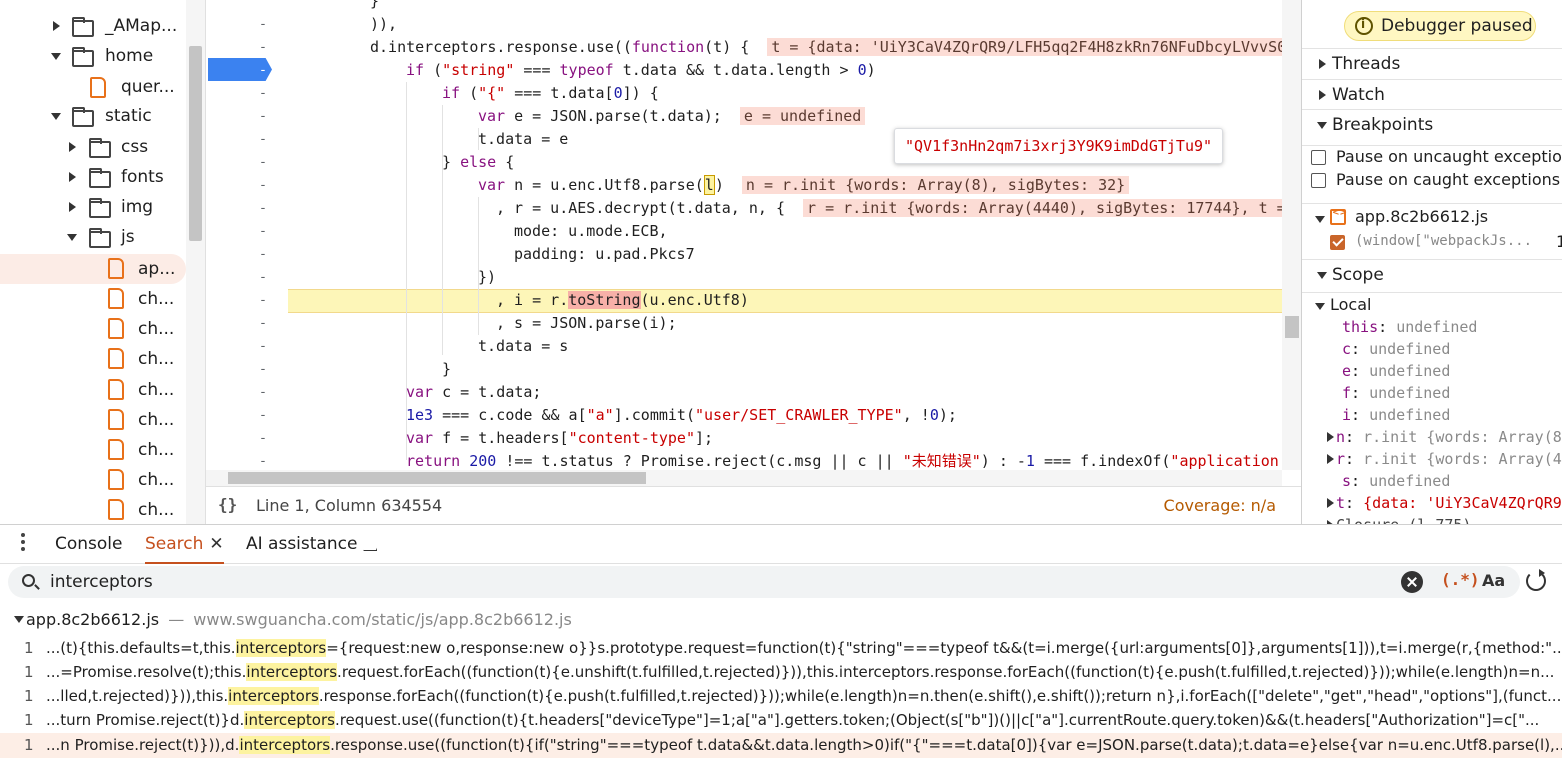 This screenshot has width=1562, height=773. Describe the element at coordinates (1444, 437) in the screenshot. I see `scope-var: n: r.init {words: Array(8` at that location.